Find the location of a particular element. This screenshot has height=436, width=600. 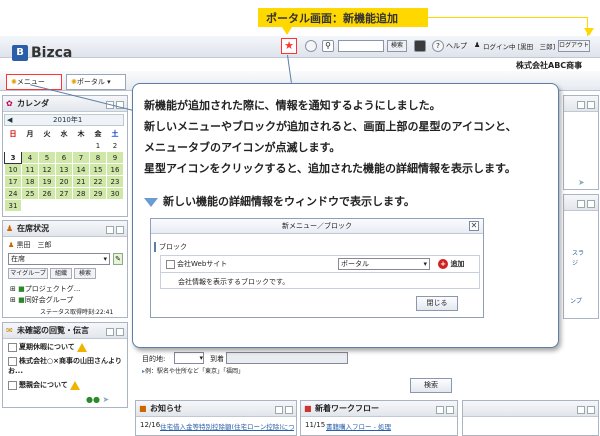

chevron-down-icon: ▾ is located at coordinates (105, 259).